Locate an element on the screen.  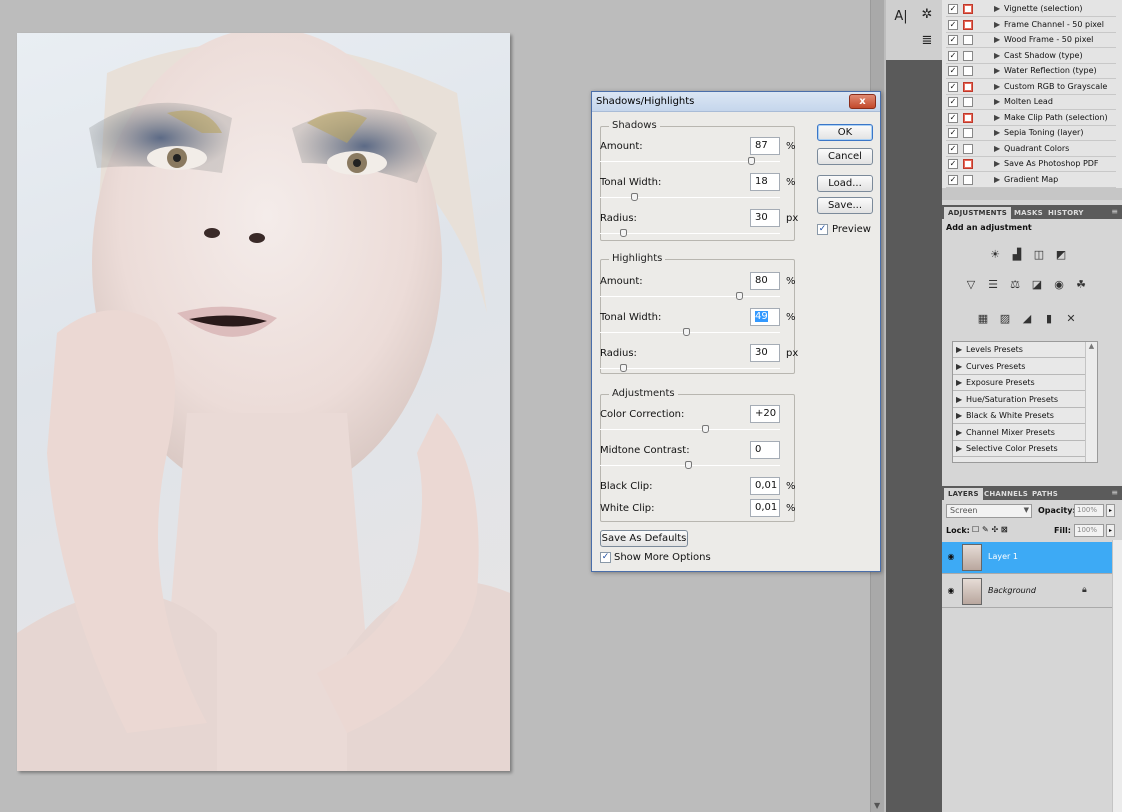
paragraph-panel-icon: ≣ is located at coordinates (927, 41).